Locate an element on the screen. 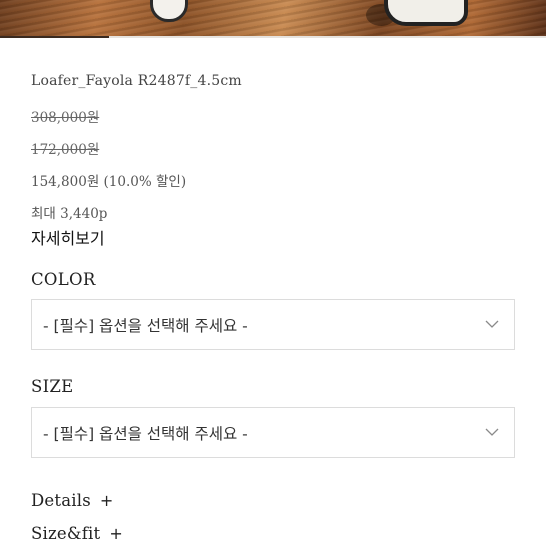 The height and width of the screenshot is (546, 546). sale-price: 154,800원 (10.0% 할인) is located at coordinates (109, 182).